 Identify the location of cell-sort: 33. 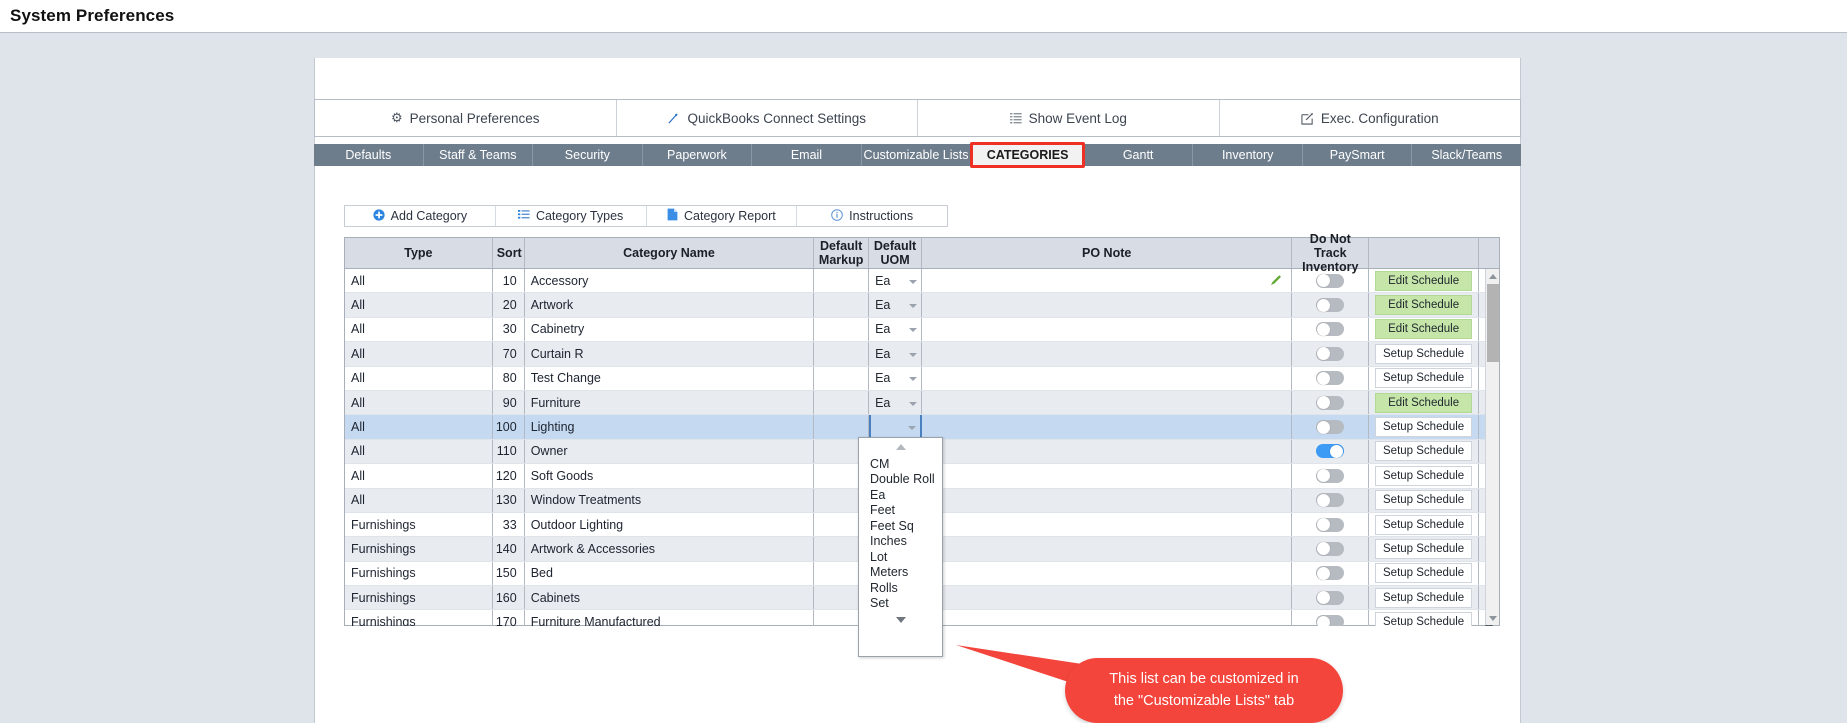
(509, 524).